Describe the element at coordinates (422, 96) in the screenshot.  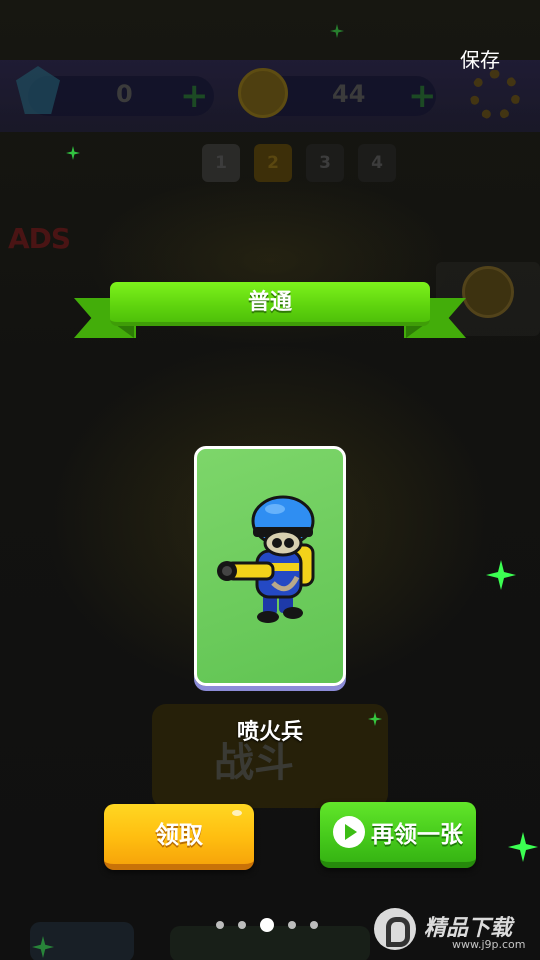
I see `add-coins-icon: +` at that location.